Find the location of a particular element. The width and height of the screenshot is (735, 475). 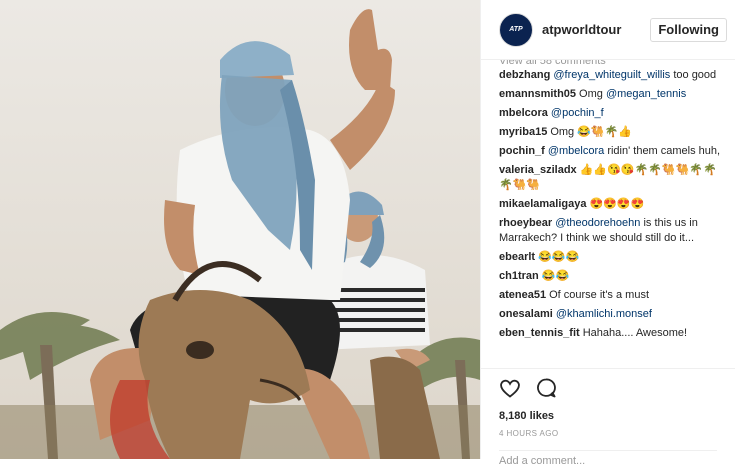

comment-username: emannsmith05 is located at coordinates (537, 94).